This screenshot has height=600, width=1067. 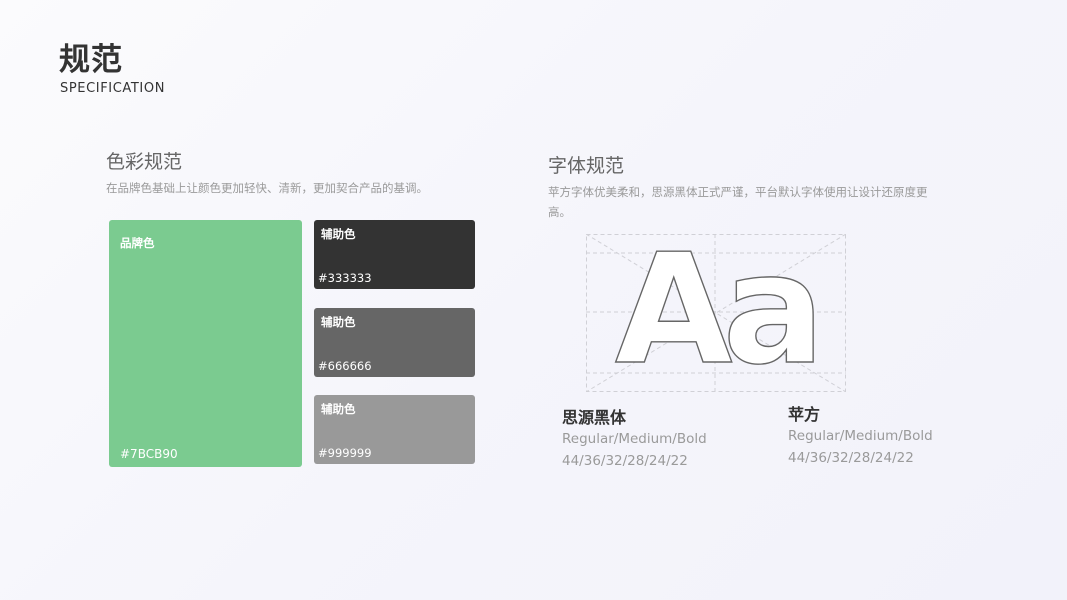 What do you see at coordinates (394, 254) in the screenshot?
I see `aux-color-swatch-1: 辅助色 #333333` at bounding box center [394, 254].